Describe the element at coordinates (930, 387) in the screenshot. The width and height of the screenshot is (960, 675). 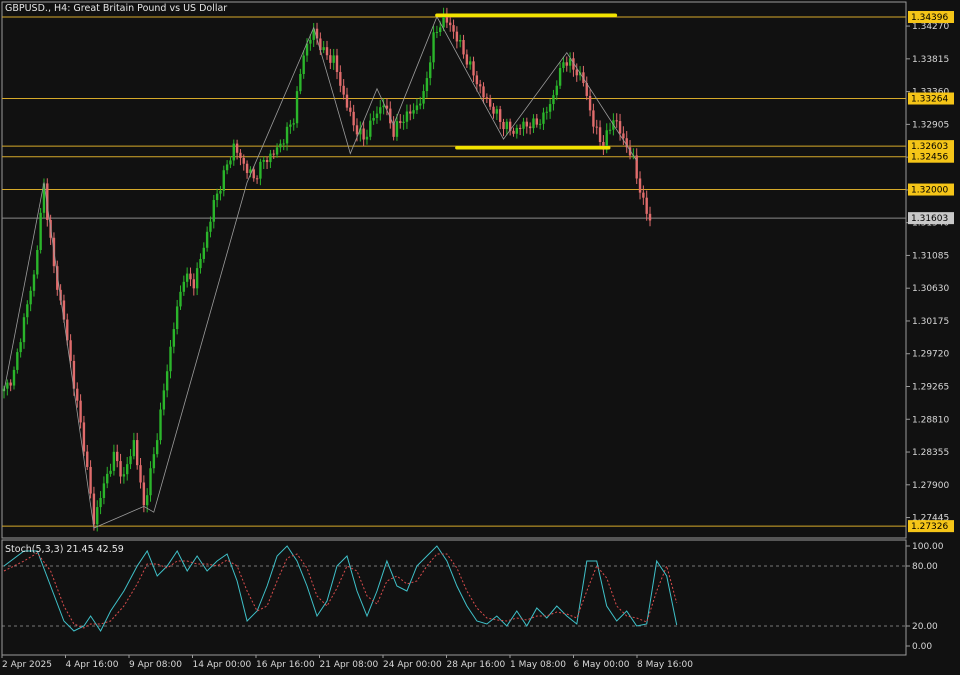
I see `price-tick-label: 1.29265` at that location.